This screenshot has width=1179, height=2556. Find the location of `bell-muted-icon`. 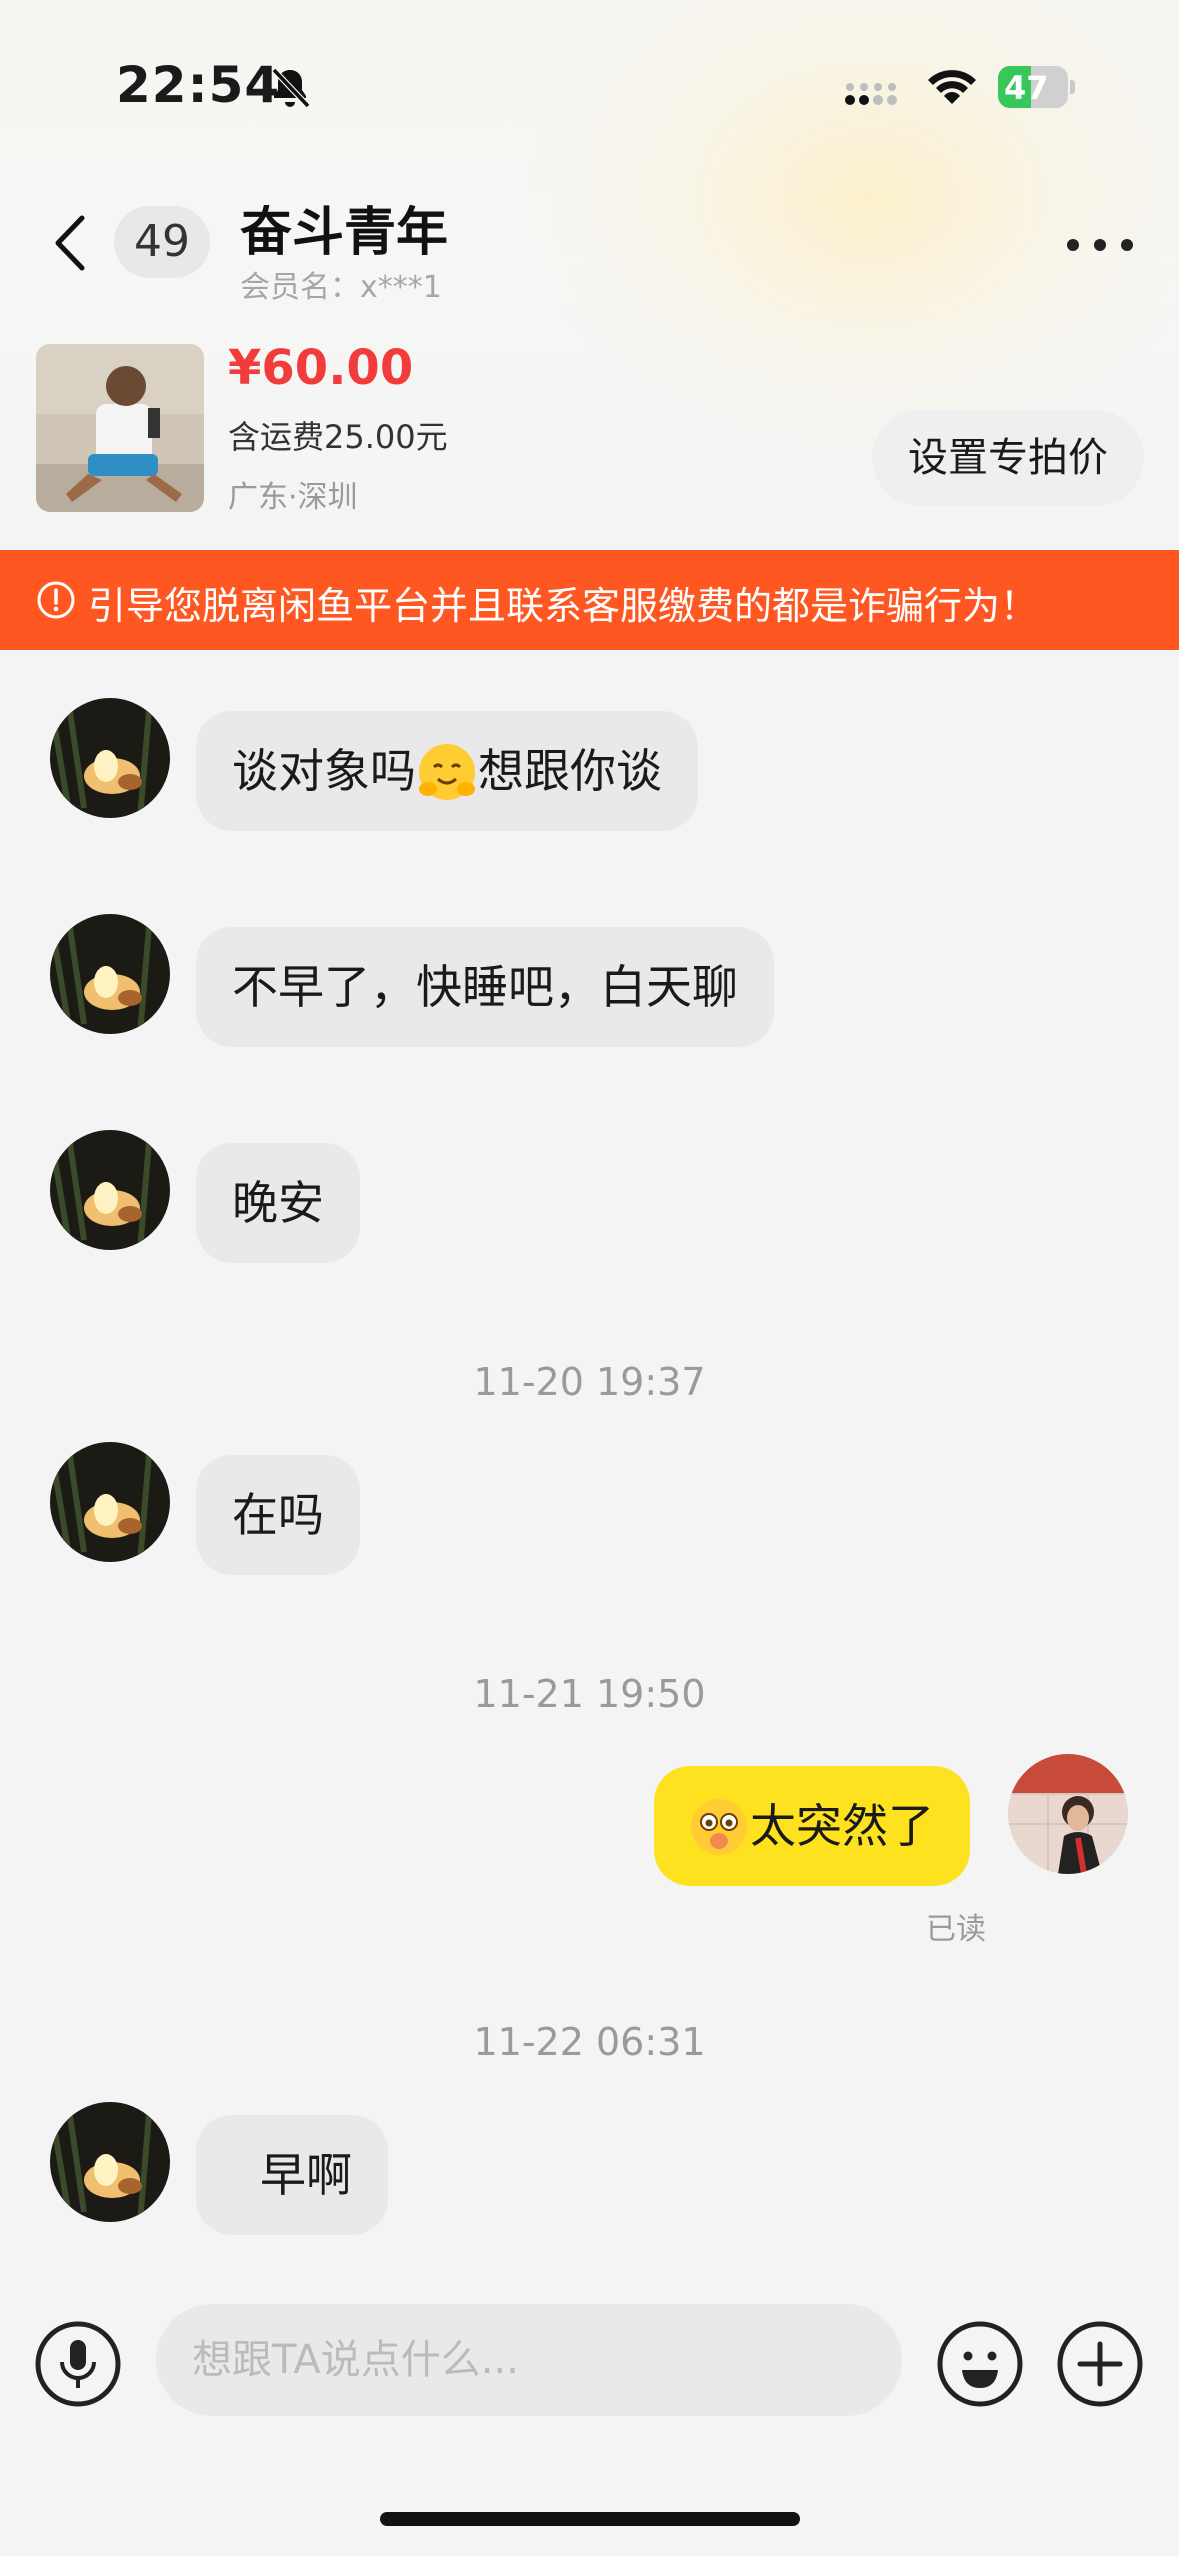

bell-muted-icon is located at coordinates (291, 88).